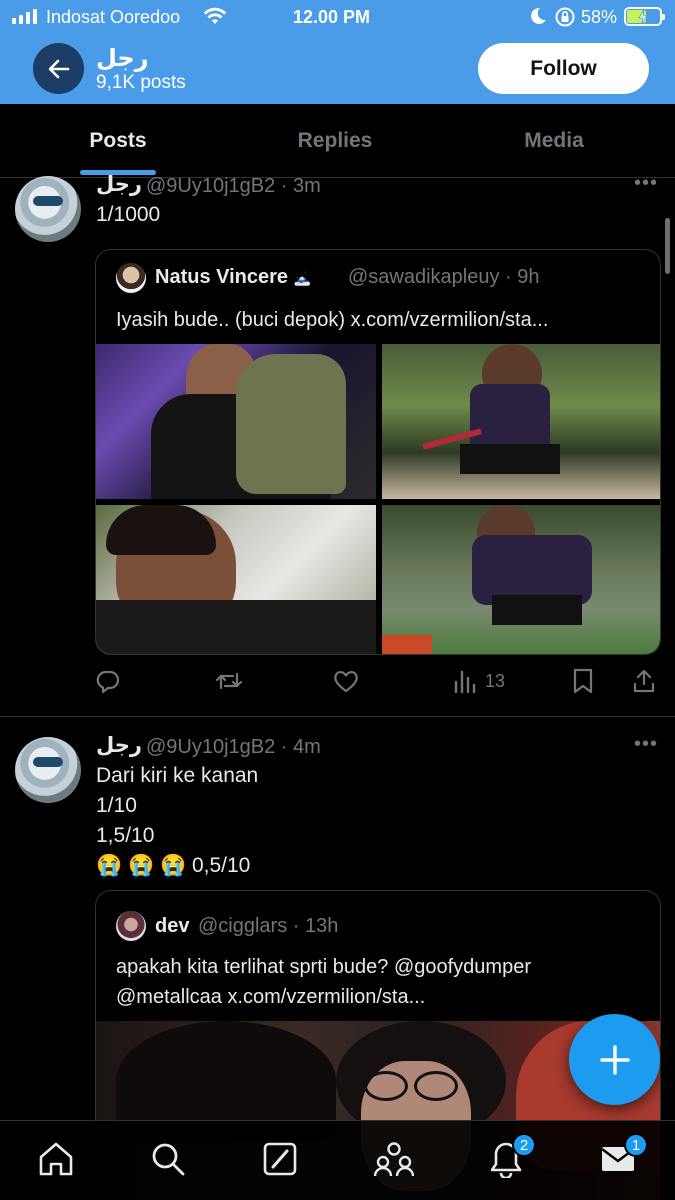 This screenshot has width=675, height=1200. What do you see at coordinates (479, 681) in the screenshot?
I see `views-button: 13` at bounding box center [479, 681].